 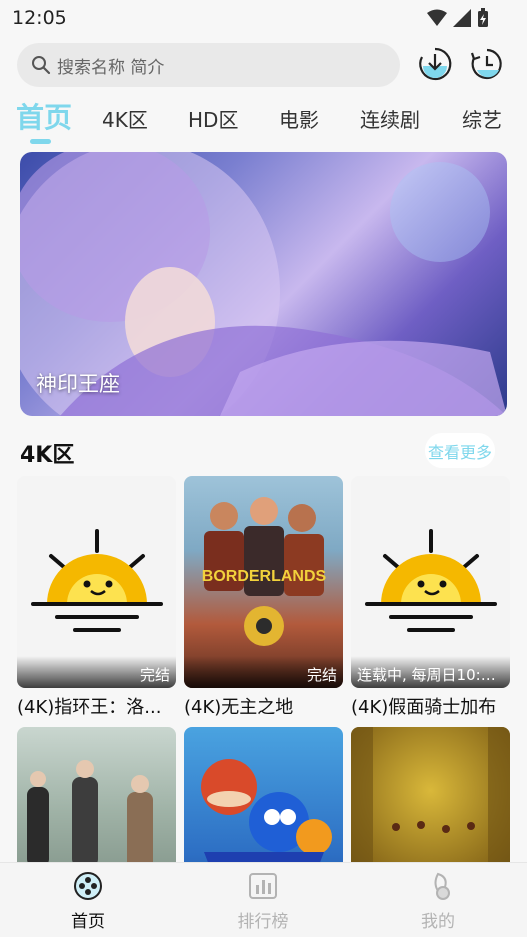 I want to click on status-icons, so click(x=458, y=18).